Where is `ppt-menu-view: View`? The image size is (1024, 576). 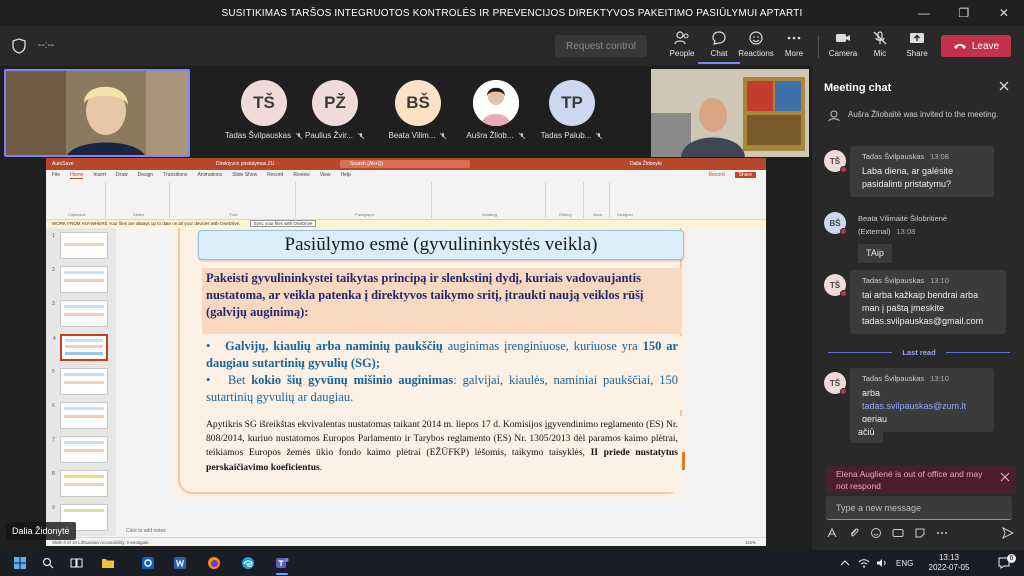 ppt-menu-view: View is located at coordinates (325, 175).